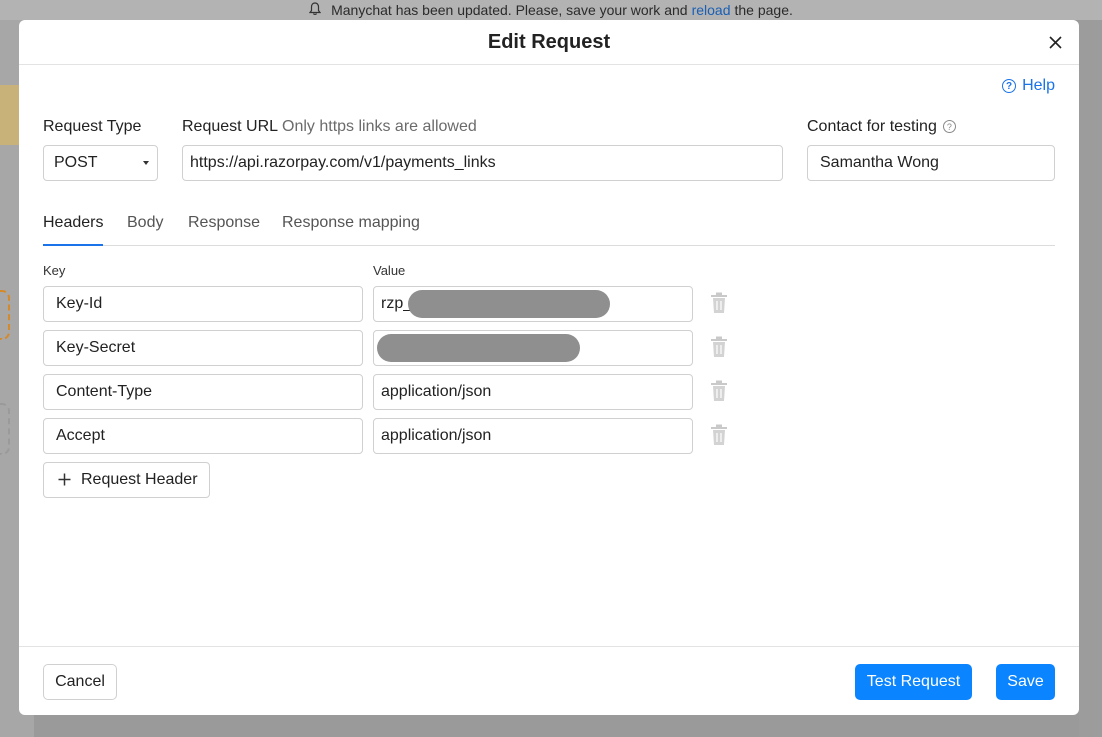 The height and width of the screenshot is (737, 1102). I want to click on add-request-header-label: Request Header, so click(139, 479).